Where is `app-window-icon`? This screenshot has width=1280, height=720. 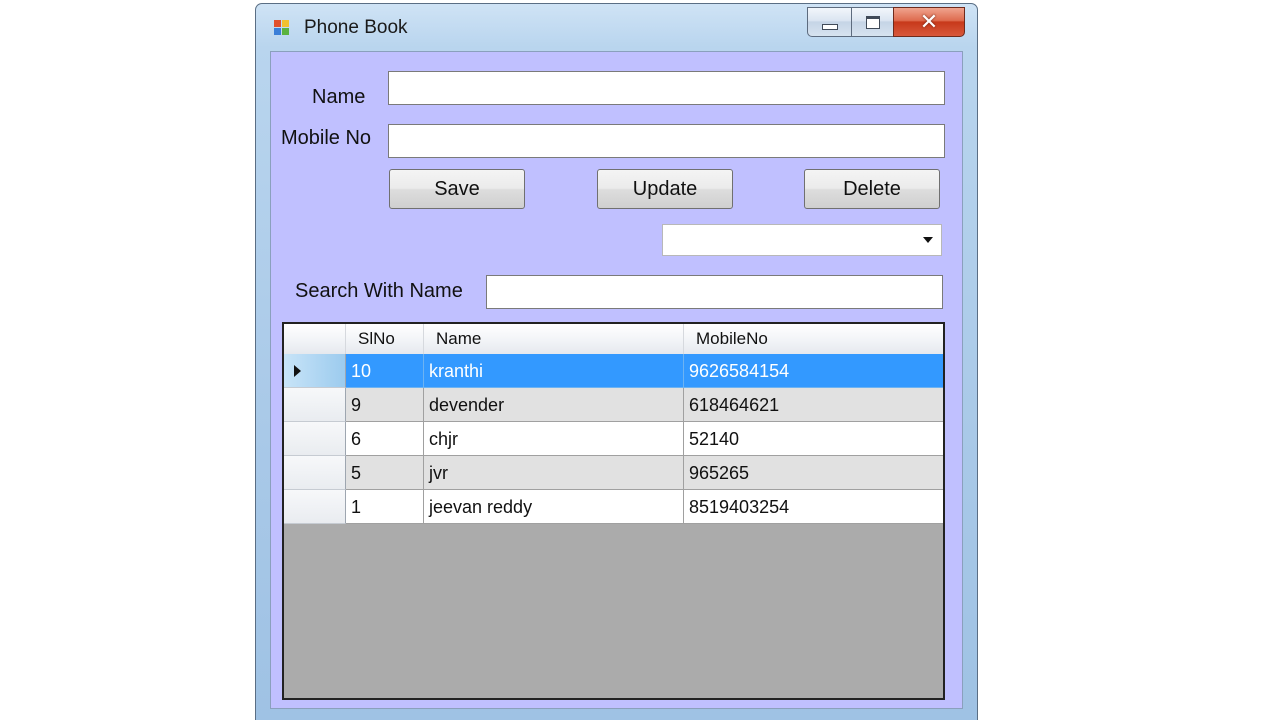
app-window-icon is located at coordinates (282, 28).